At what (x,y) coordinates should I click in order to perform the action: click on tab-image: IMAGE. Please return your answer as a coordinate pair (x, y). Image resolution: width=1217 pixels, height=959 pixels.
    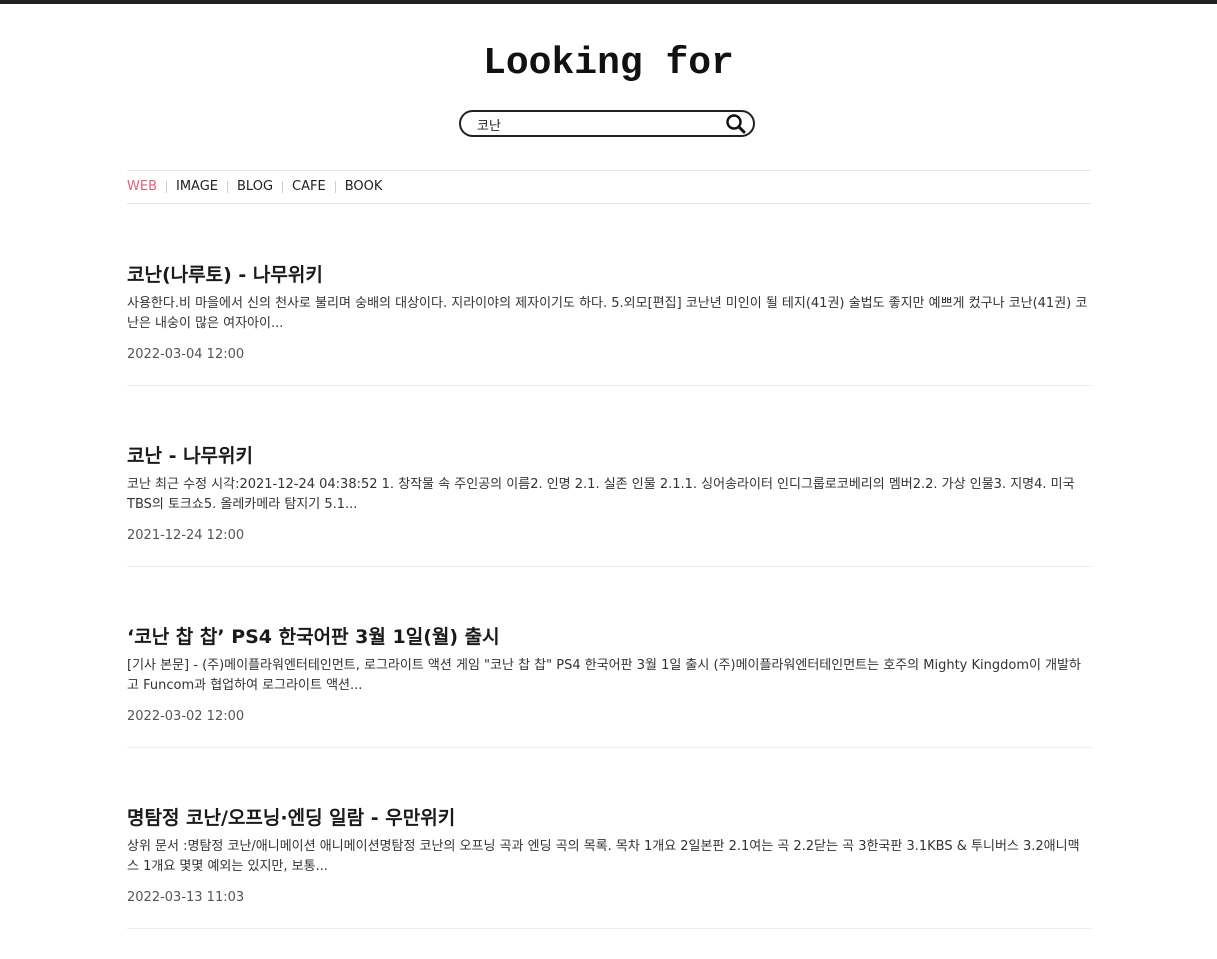
    Looking at the image, I should click on (197, 187).